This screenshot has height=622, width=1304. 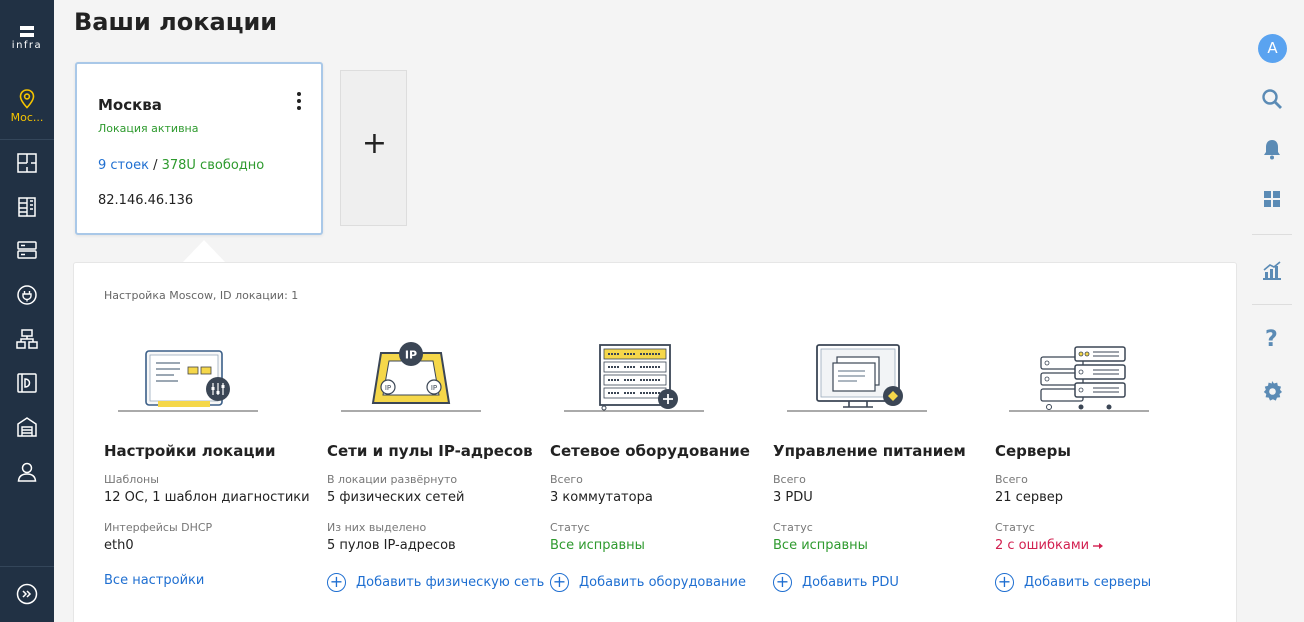 I want to click on server-errors-link: 2 с ошибками, so click(x=1049, y=545).